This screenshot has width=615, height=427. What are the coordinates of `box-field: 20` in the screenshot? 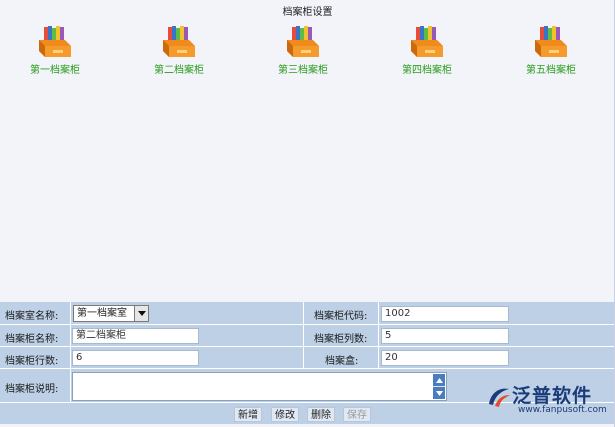 It's located at (445, 358).